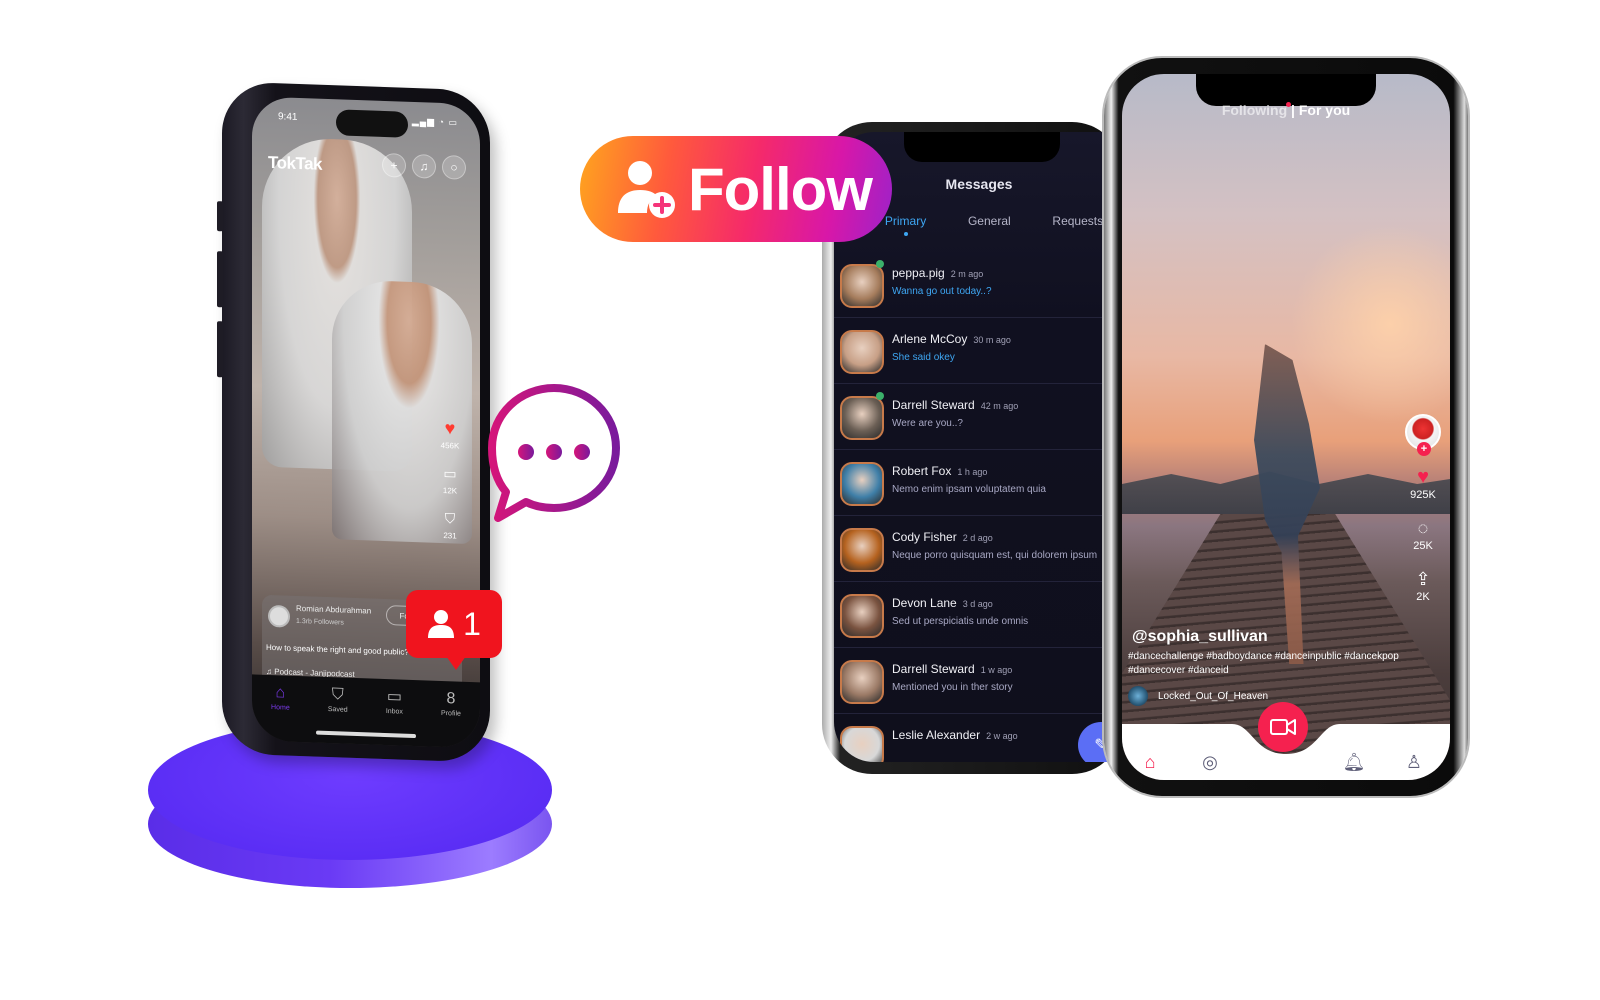 The width and height of the screenshot is (1600, 1000). Describe the element at coordinates (1423, 528) in the screenshot. I see `comment-icon: ◌` at that location.